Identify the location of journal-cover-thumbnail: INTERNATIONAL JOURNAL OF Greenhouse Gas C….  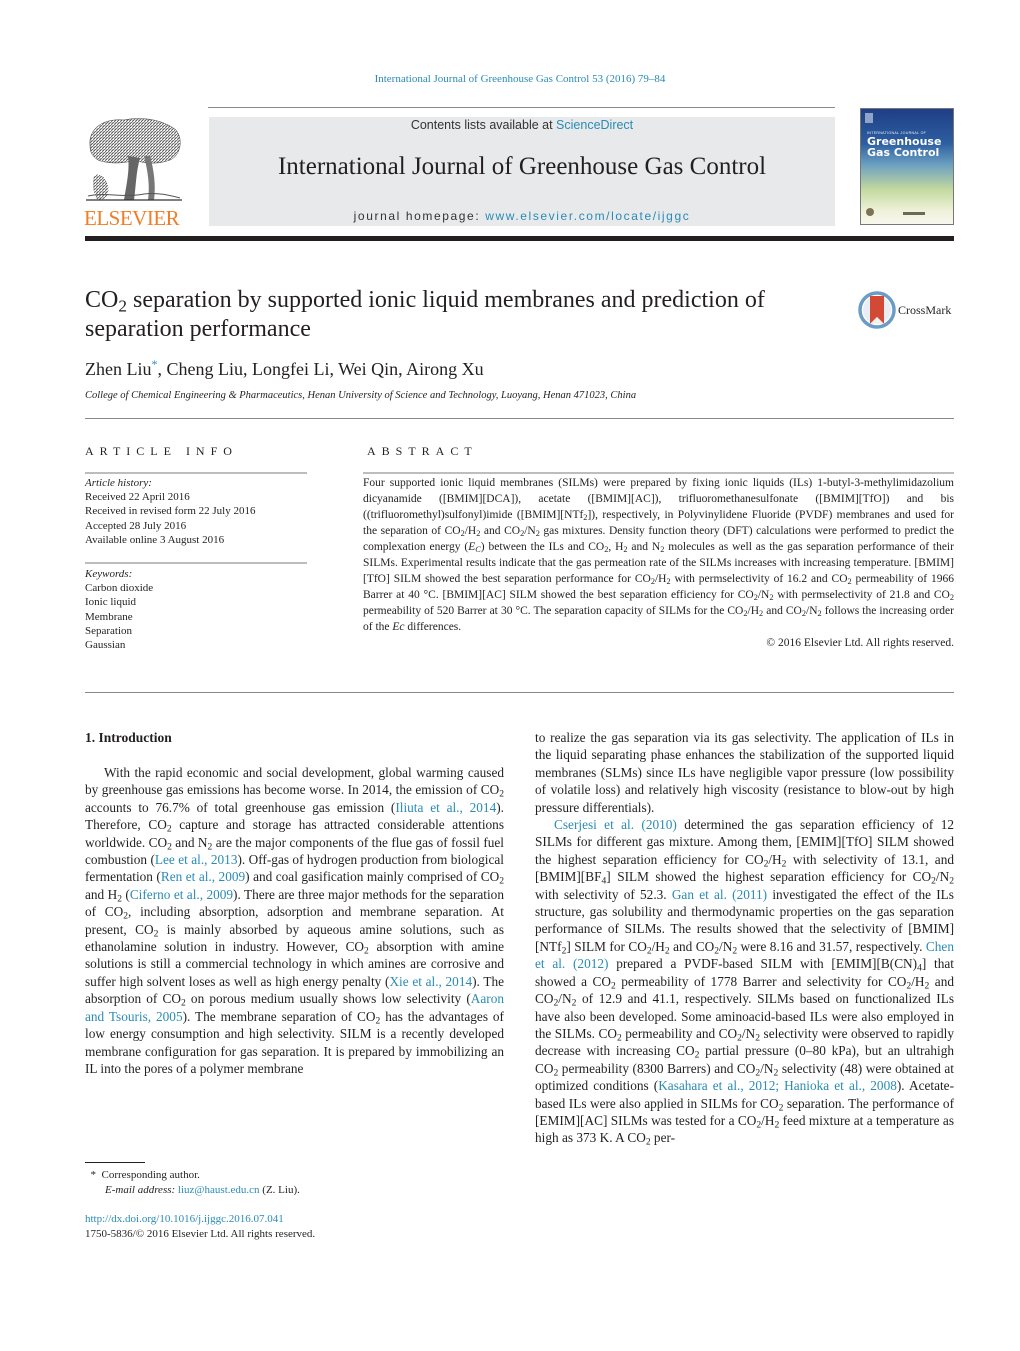
(907, 166).